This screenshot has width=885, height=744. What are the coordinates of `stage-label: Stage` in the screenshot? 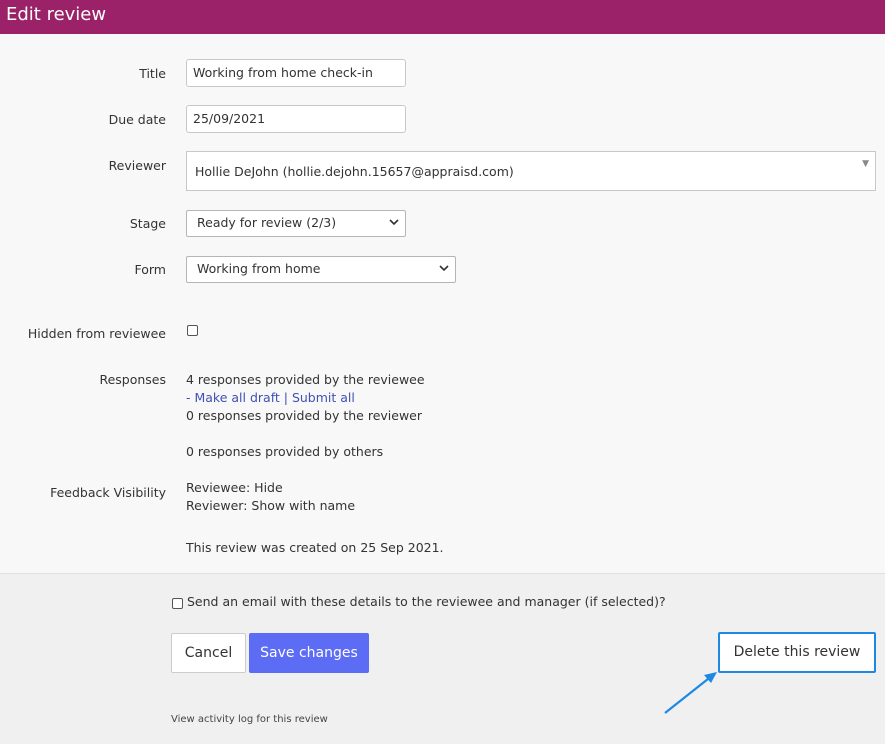 It's located at (147, 223).